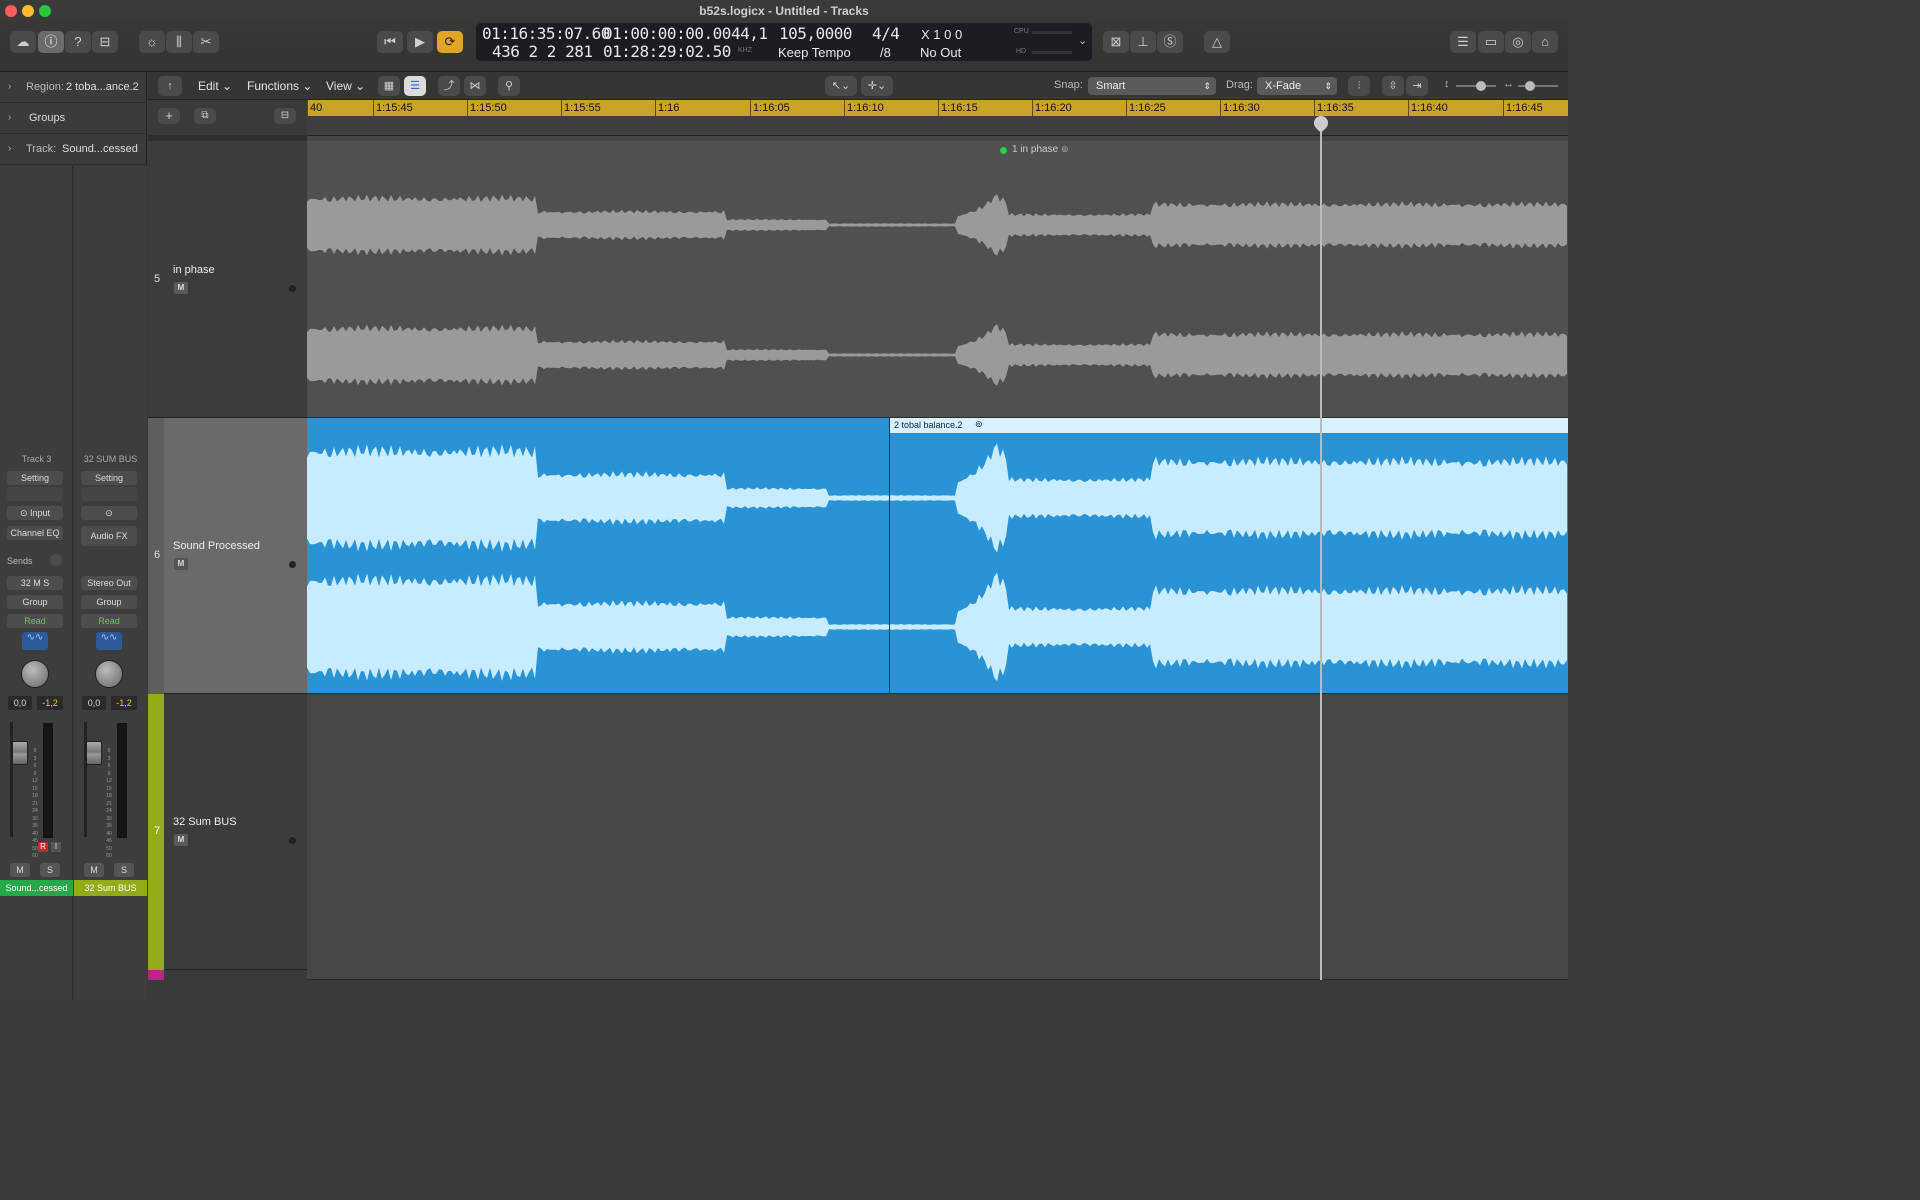 This screenshot has height=1200, width=1920. Describe the element at coordinates (1297, 86) in the screenshot. I see `drag-dropdown: X-Fade ⇕` at that location.